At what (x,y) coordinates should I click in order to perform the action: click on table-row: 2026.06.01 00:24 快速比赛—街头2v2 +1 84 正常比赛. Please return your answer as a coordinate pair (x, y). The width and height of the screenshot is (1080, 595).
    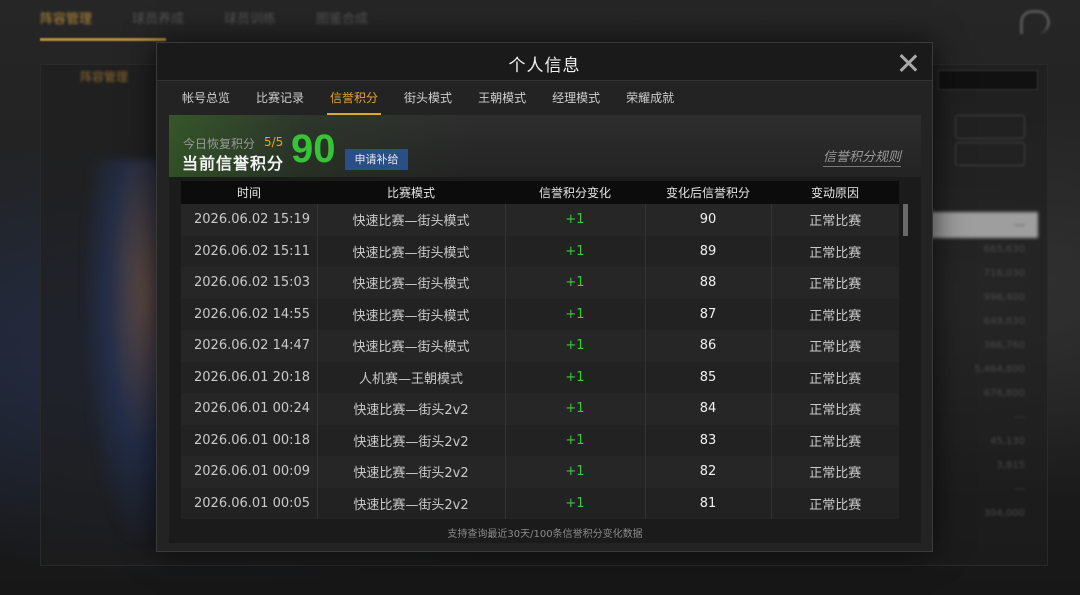
    Looking at the image, I should click on (540, 409).